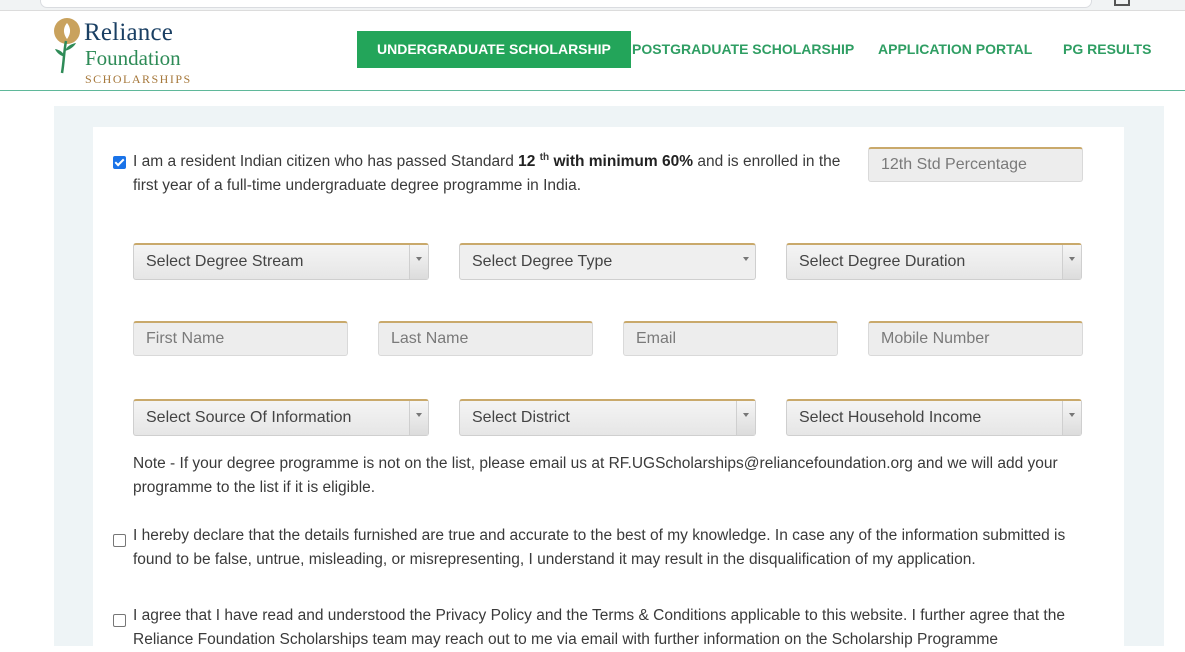  Describe the element at coordinates (119, 540) in the screenshot. I see `declaration-checkbox` at that location.